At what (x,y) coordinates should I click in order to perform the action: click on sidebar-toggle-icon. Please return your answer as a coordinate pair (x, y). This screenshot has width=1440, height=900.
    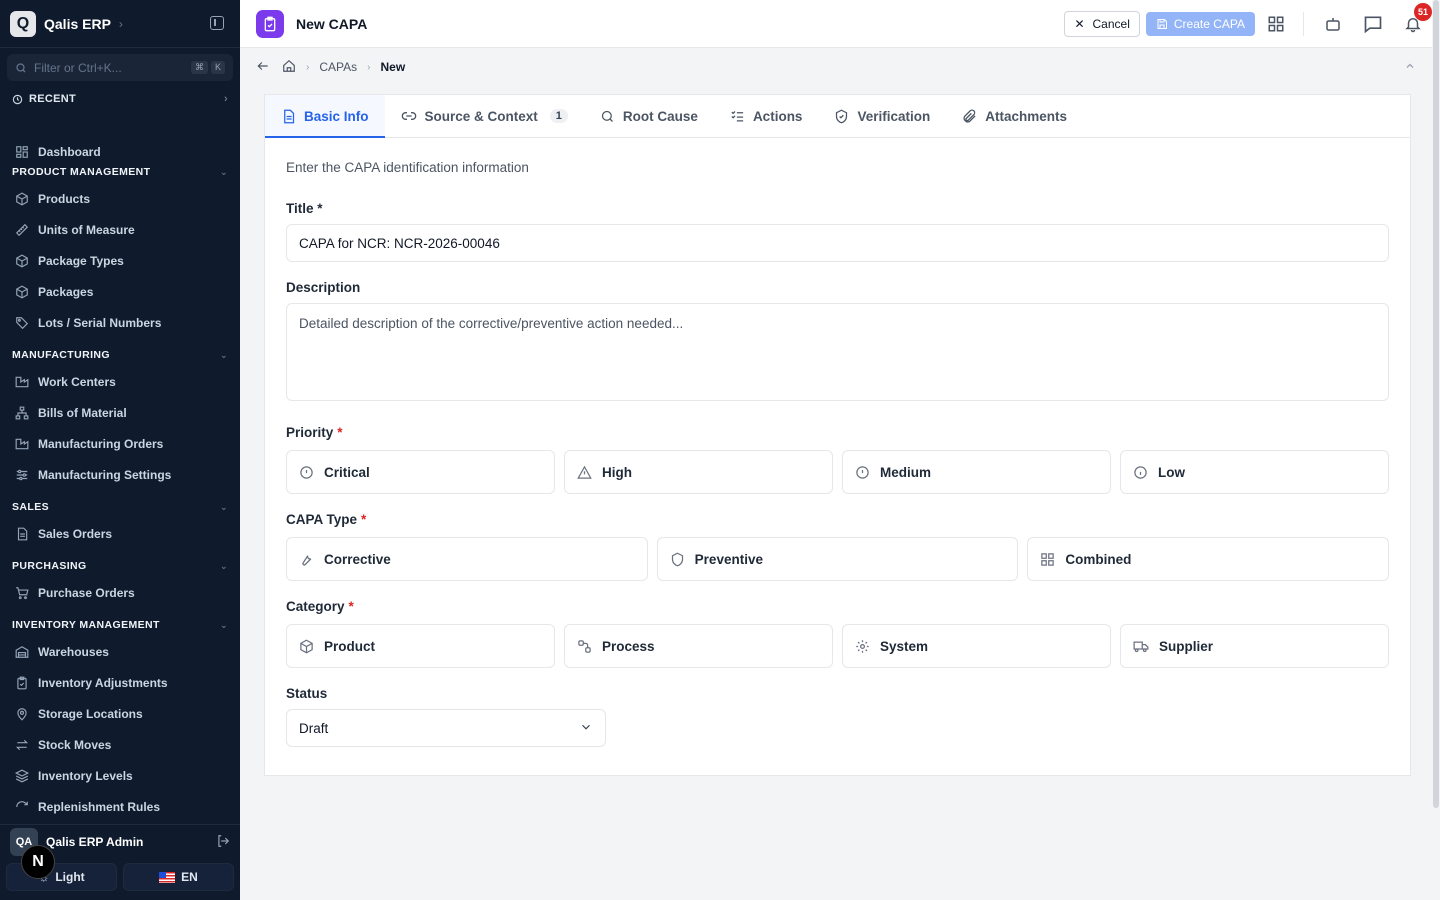
    Looking at the image, I should click on (217, 23).